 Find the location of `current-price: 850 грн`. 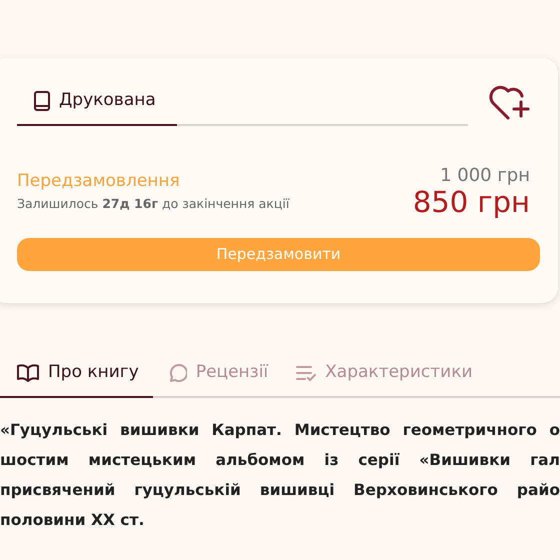

current-price: 850 грн is located at coordinates (471, 202).